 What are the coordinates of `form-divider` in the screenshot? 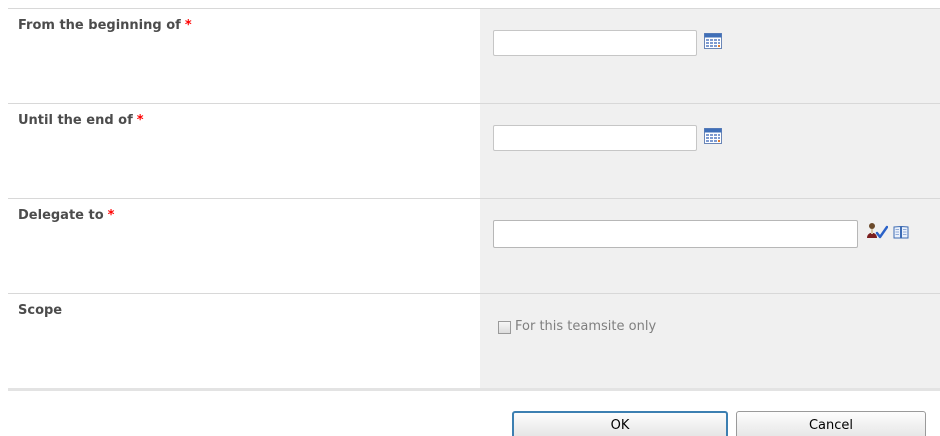 It's located at (474, 389).